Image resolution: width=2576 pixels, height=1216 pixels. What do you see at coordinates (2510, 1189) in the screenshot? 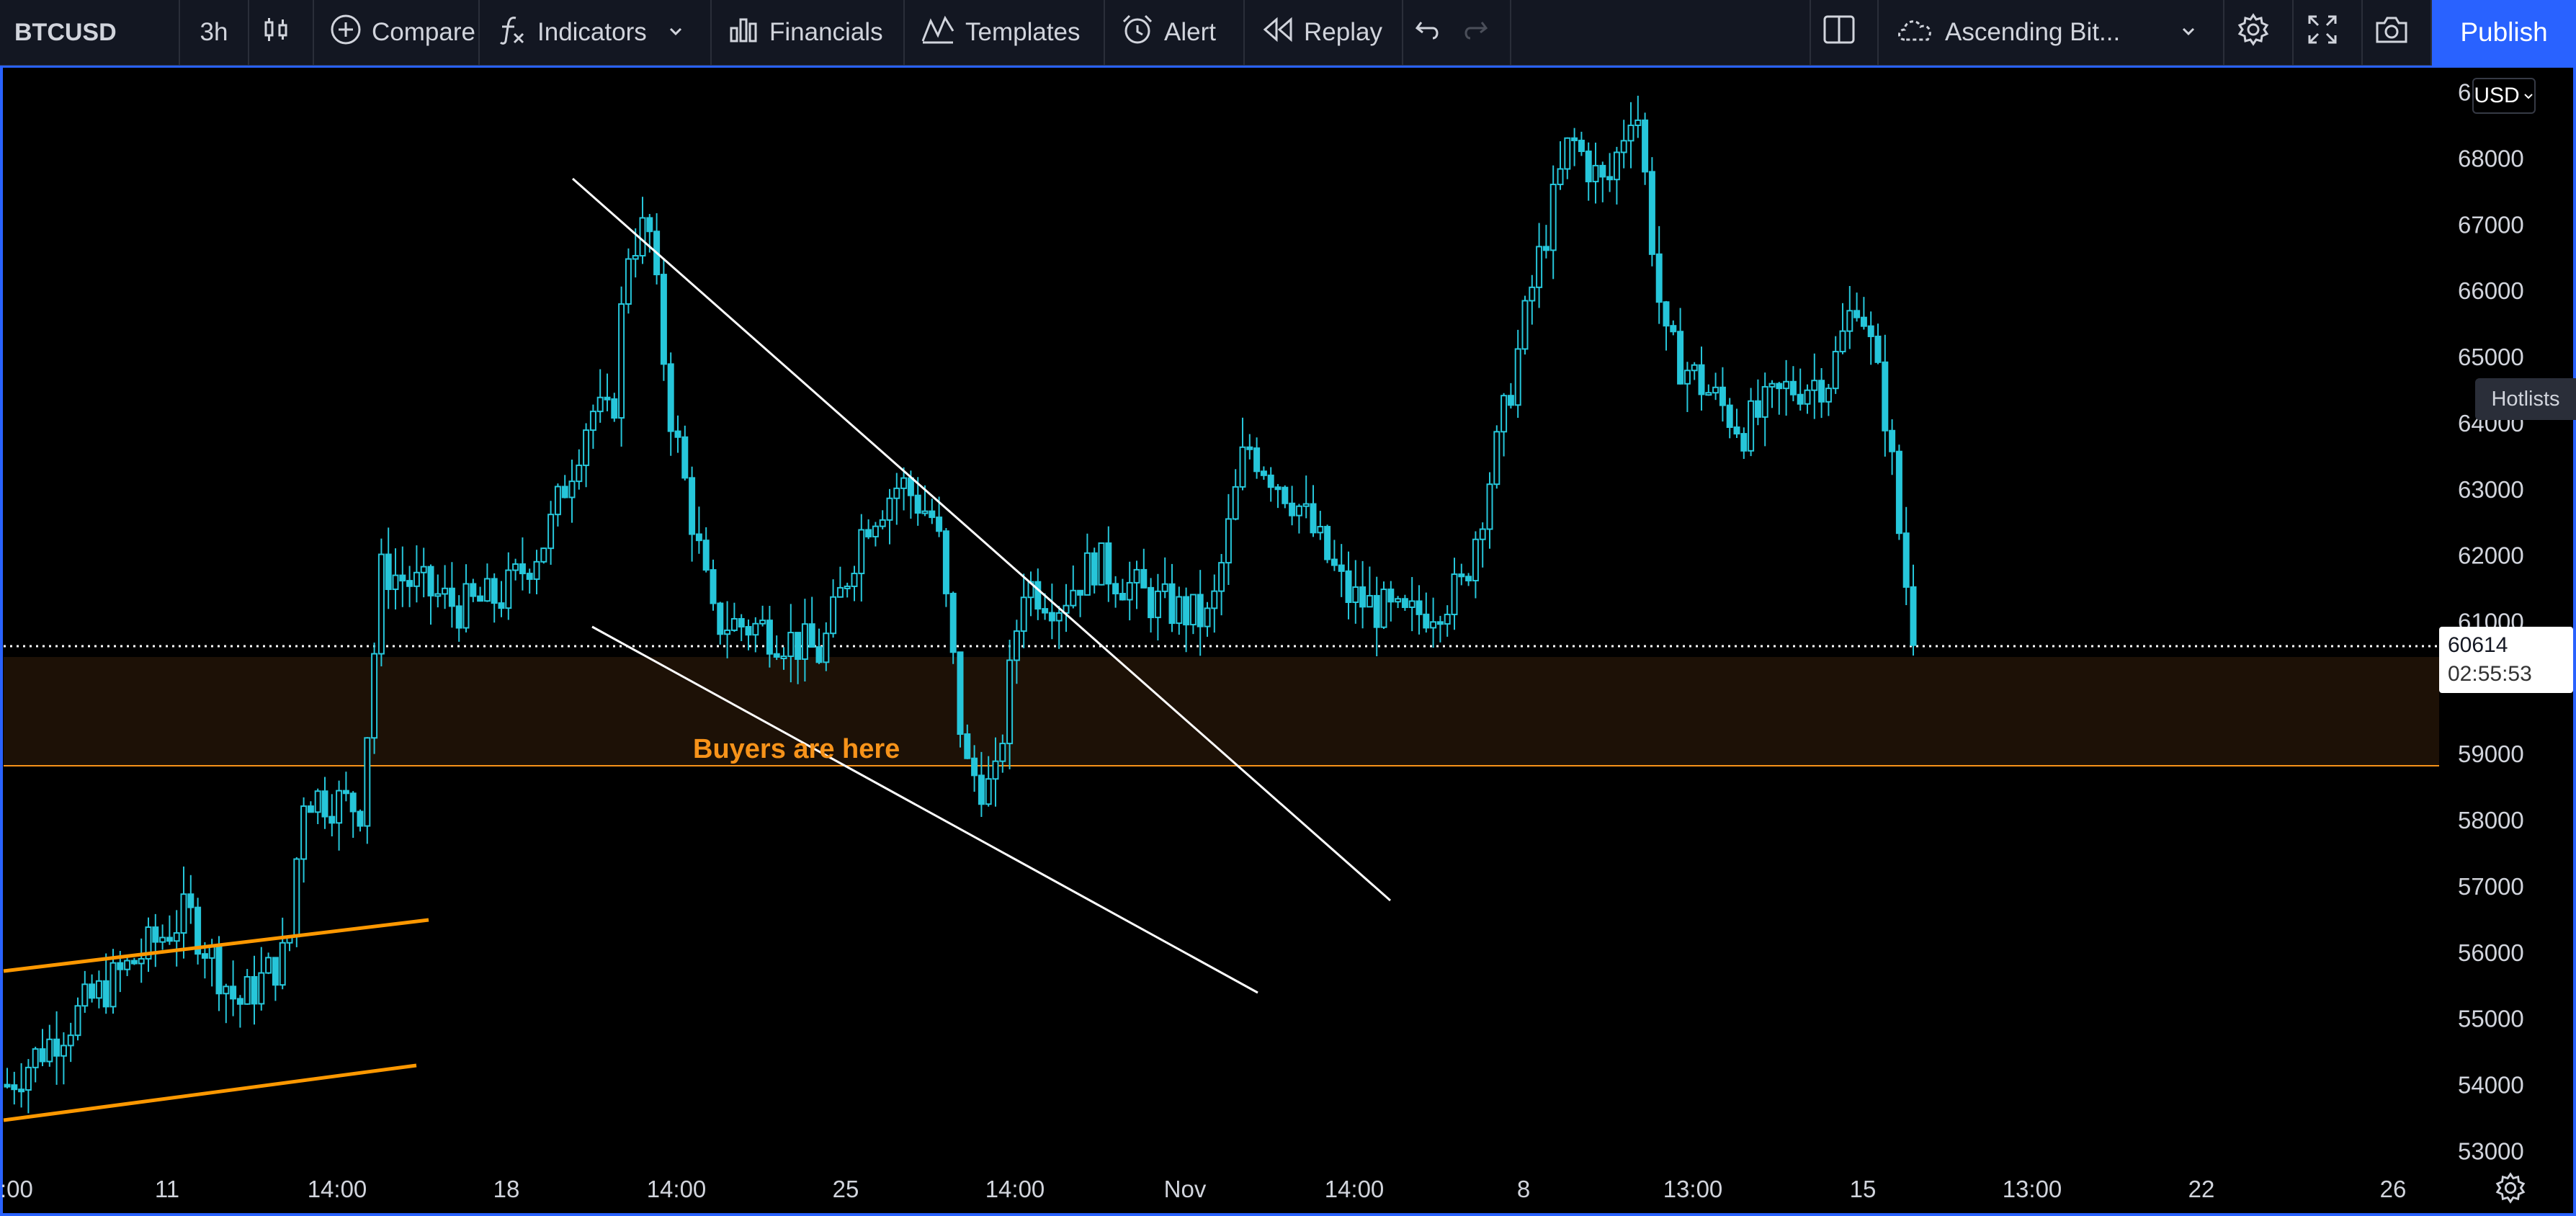
I see `axis-settings-button` at bounding box center [2510, 1189].